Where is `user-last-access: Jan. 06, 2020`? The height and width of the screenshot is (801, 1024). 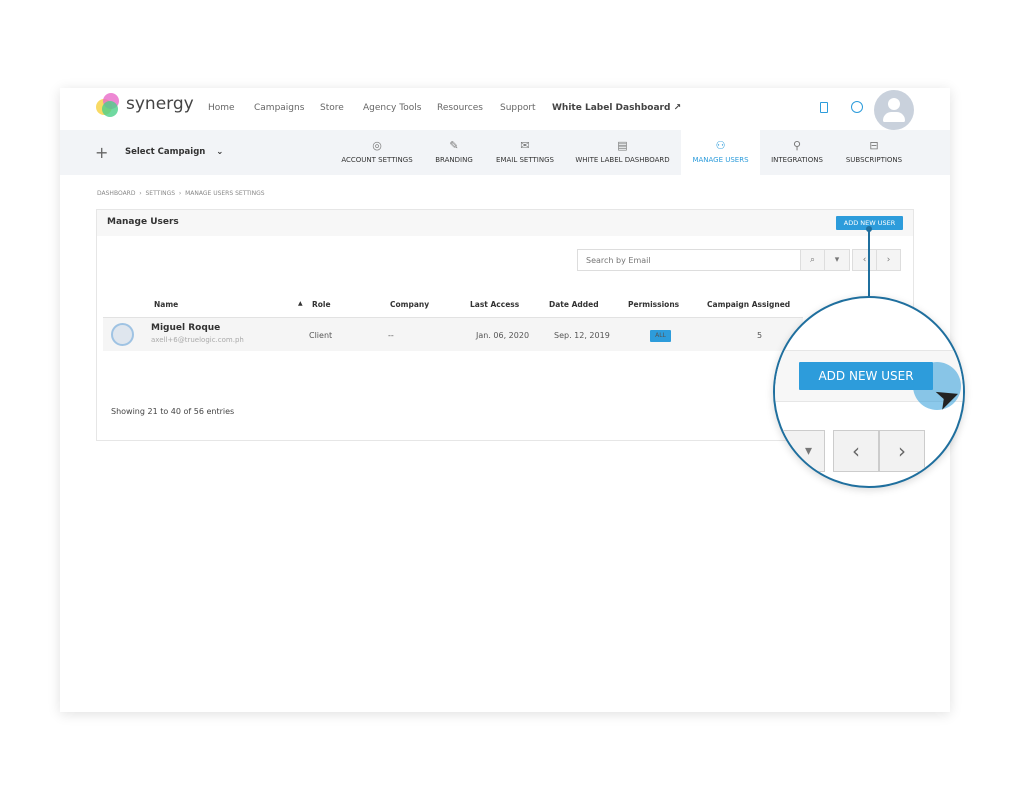 user-last-access: Jan. 06, 2020 is located at coordinates (503, 335).